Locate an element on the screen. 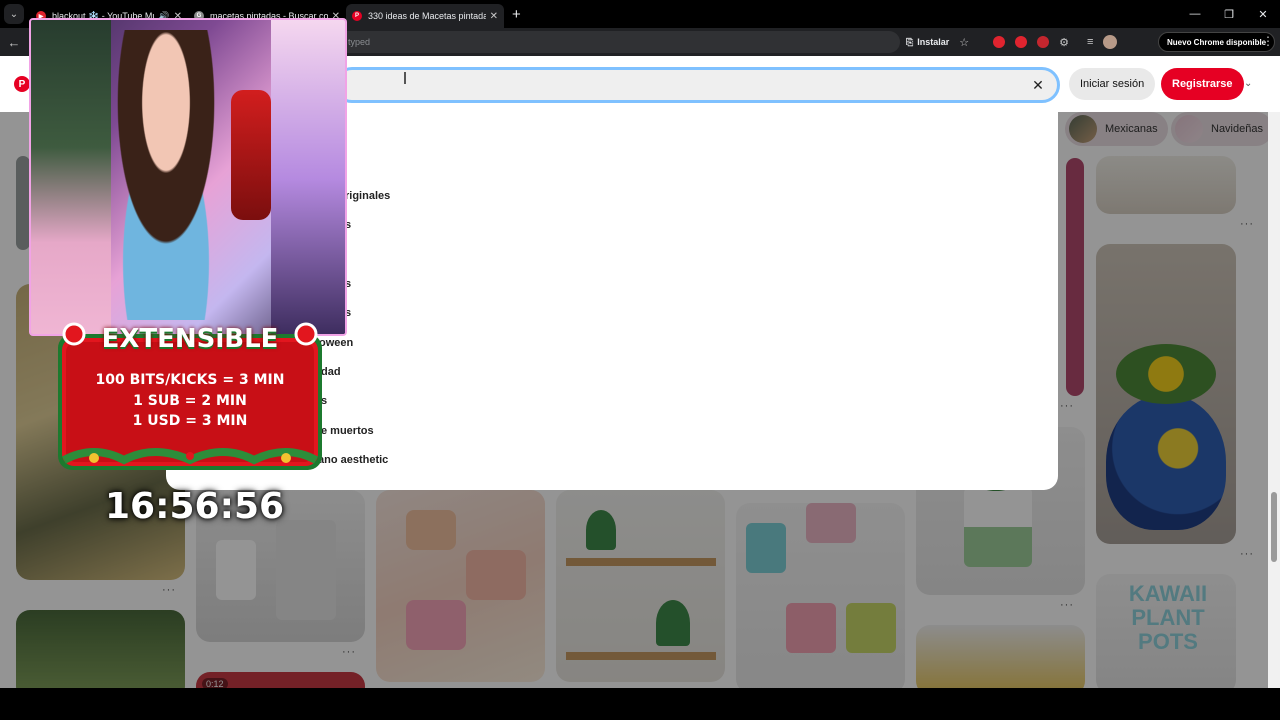  install-icon: ⎘ is located at coordinates (910, 41).